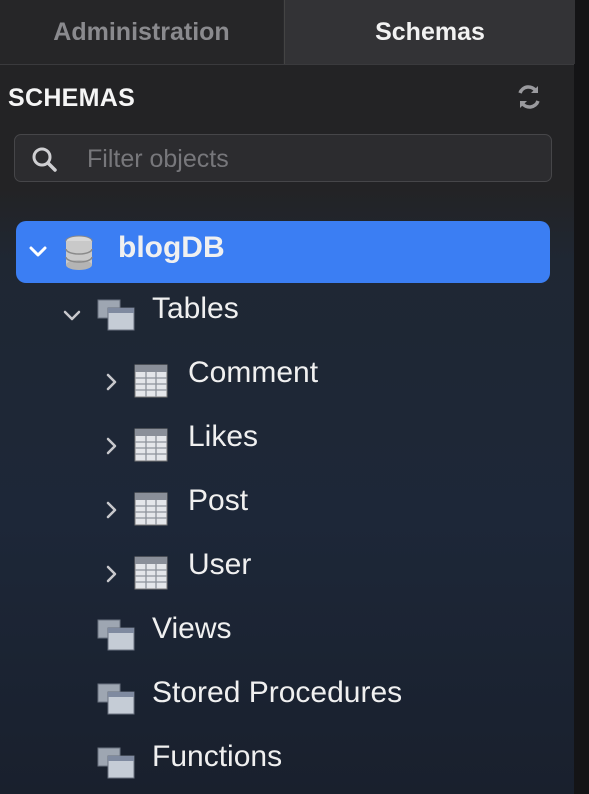 The image size is (589, 794). I want to click on panel-divider, so click(581, 397).